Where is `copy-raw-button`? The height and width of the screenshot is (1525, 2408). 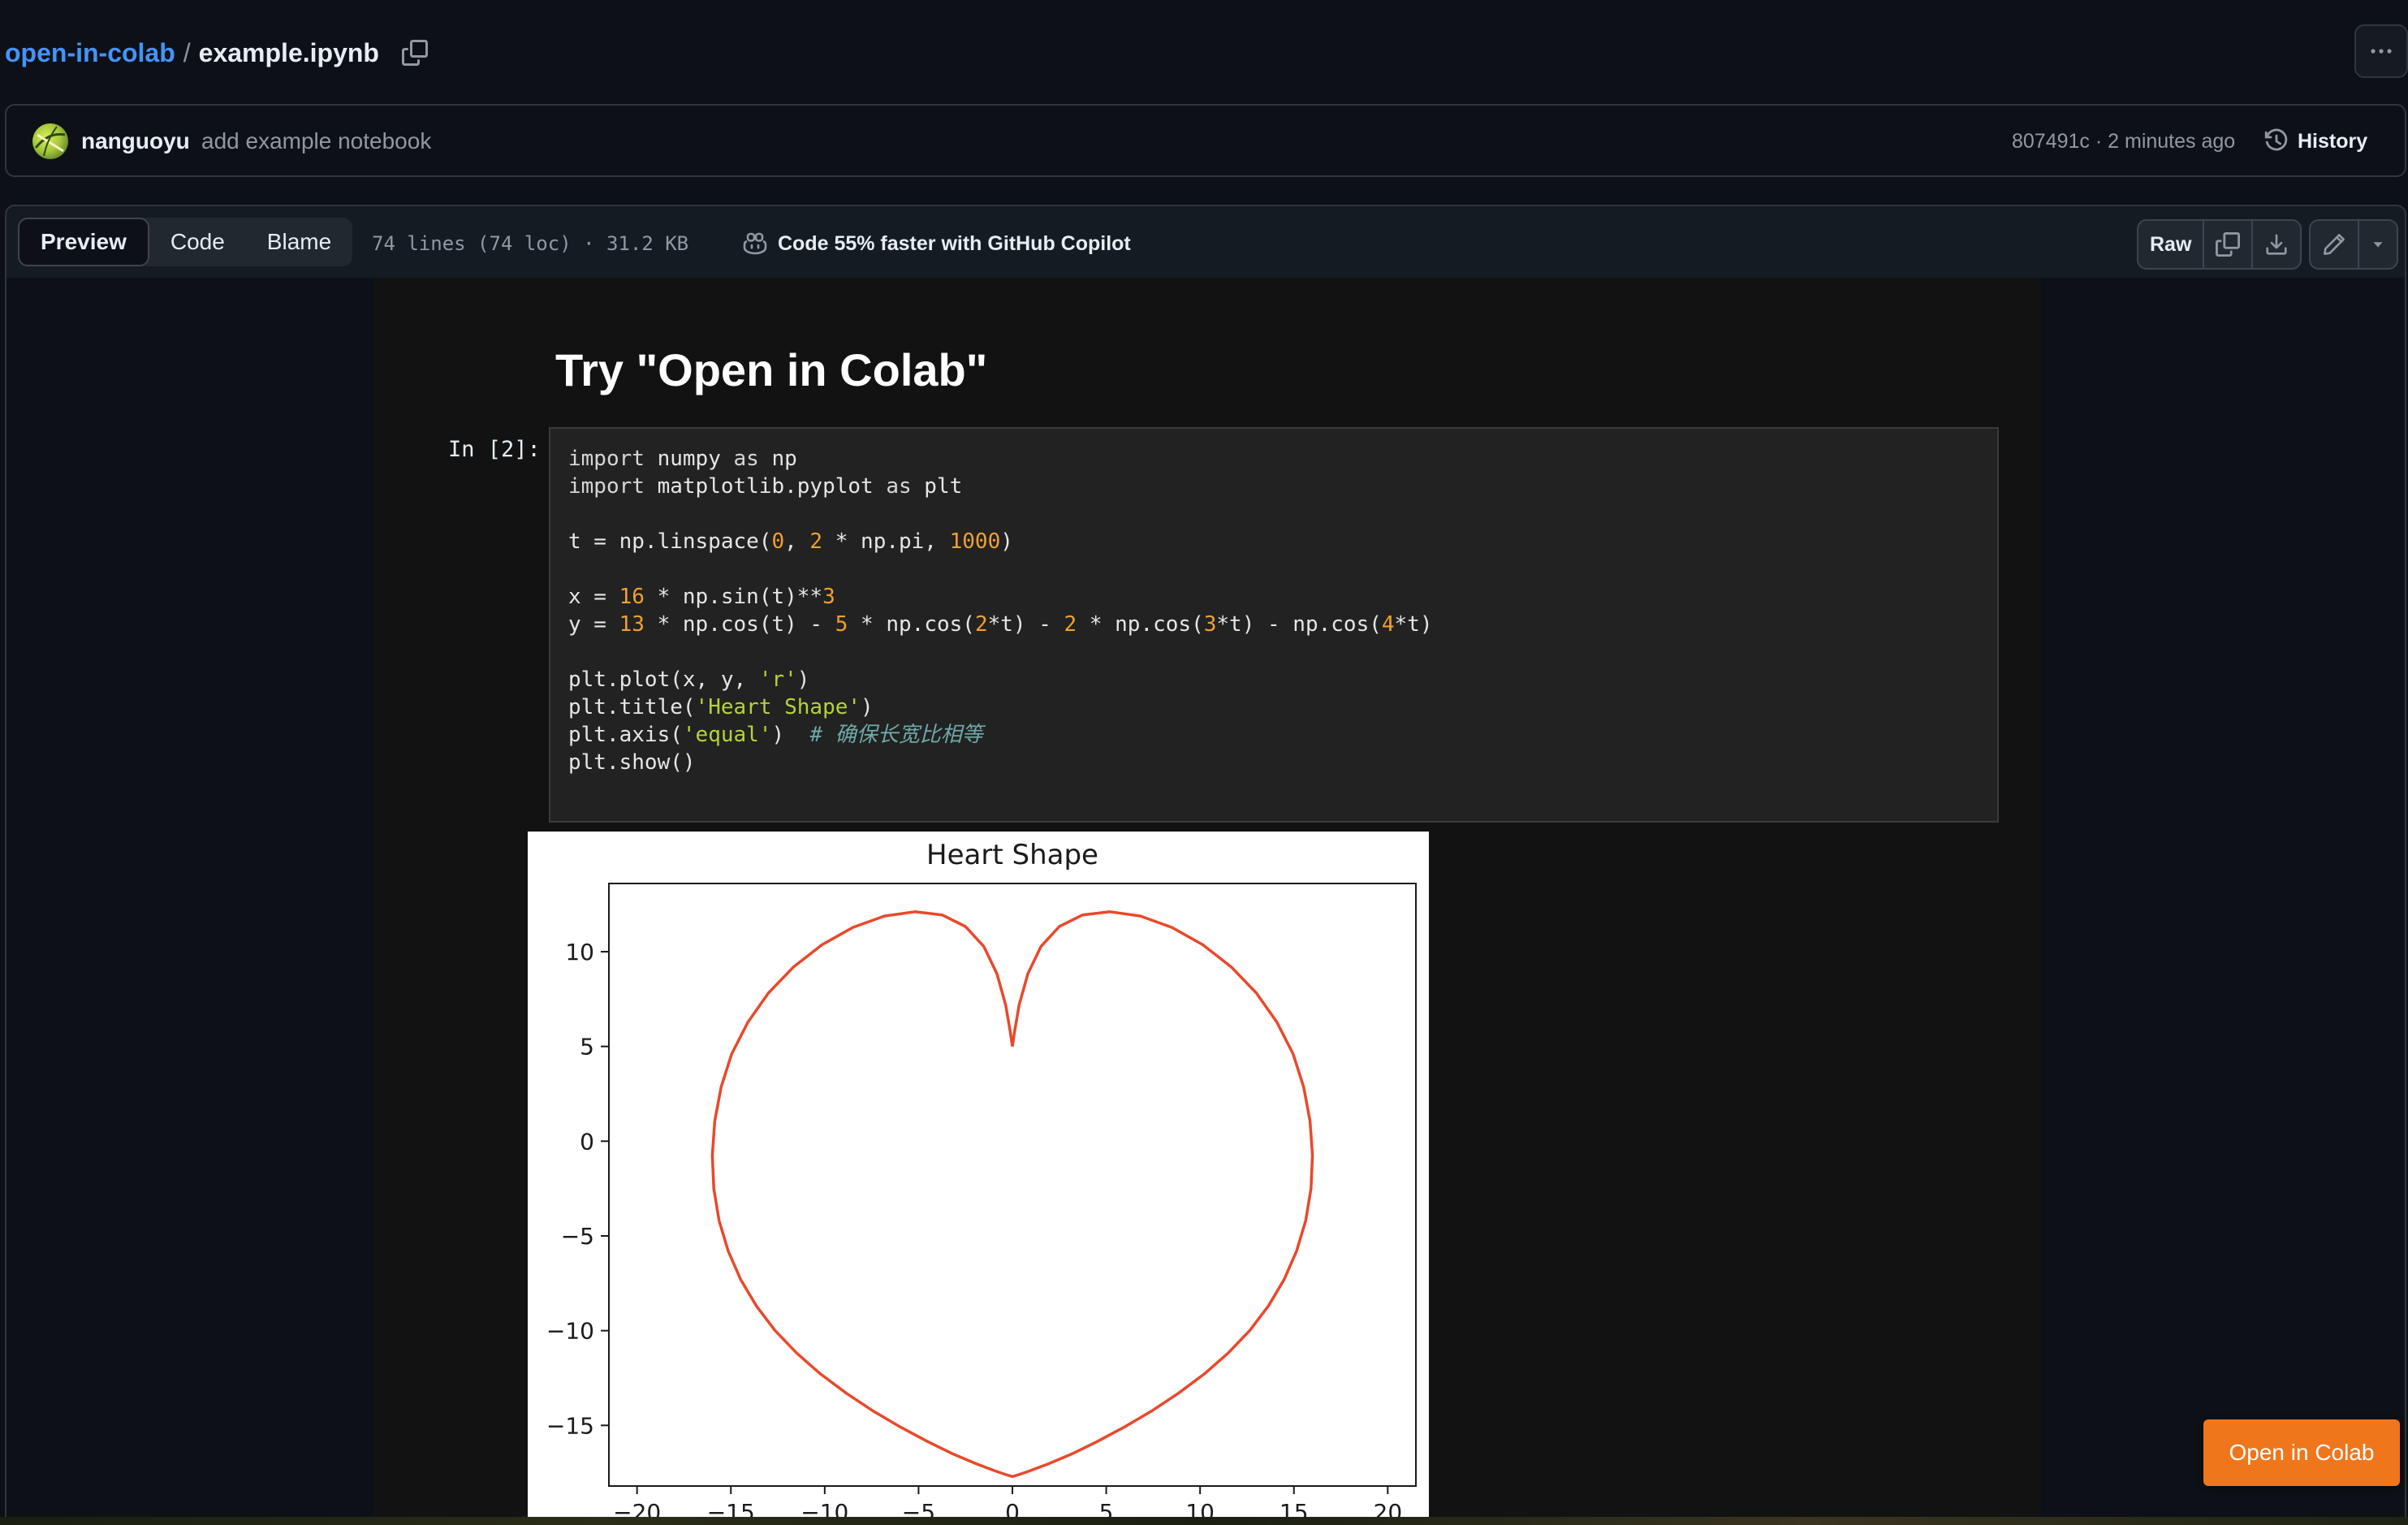
copy-raw-button is located at coordinates (2229, 245).